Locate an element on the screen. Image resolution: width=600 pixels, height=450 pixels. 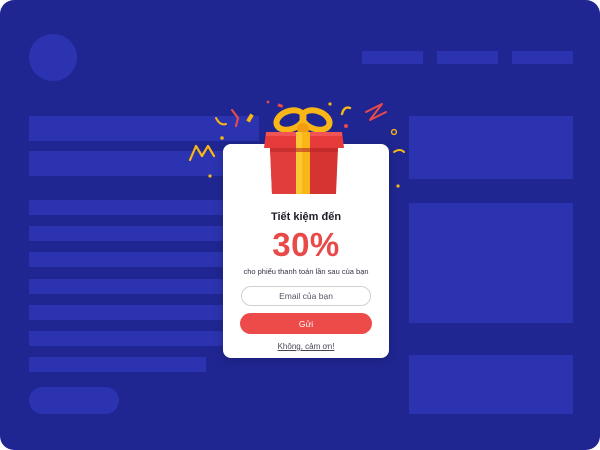
avatar-placeholder is located at coordinates (53, 57).